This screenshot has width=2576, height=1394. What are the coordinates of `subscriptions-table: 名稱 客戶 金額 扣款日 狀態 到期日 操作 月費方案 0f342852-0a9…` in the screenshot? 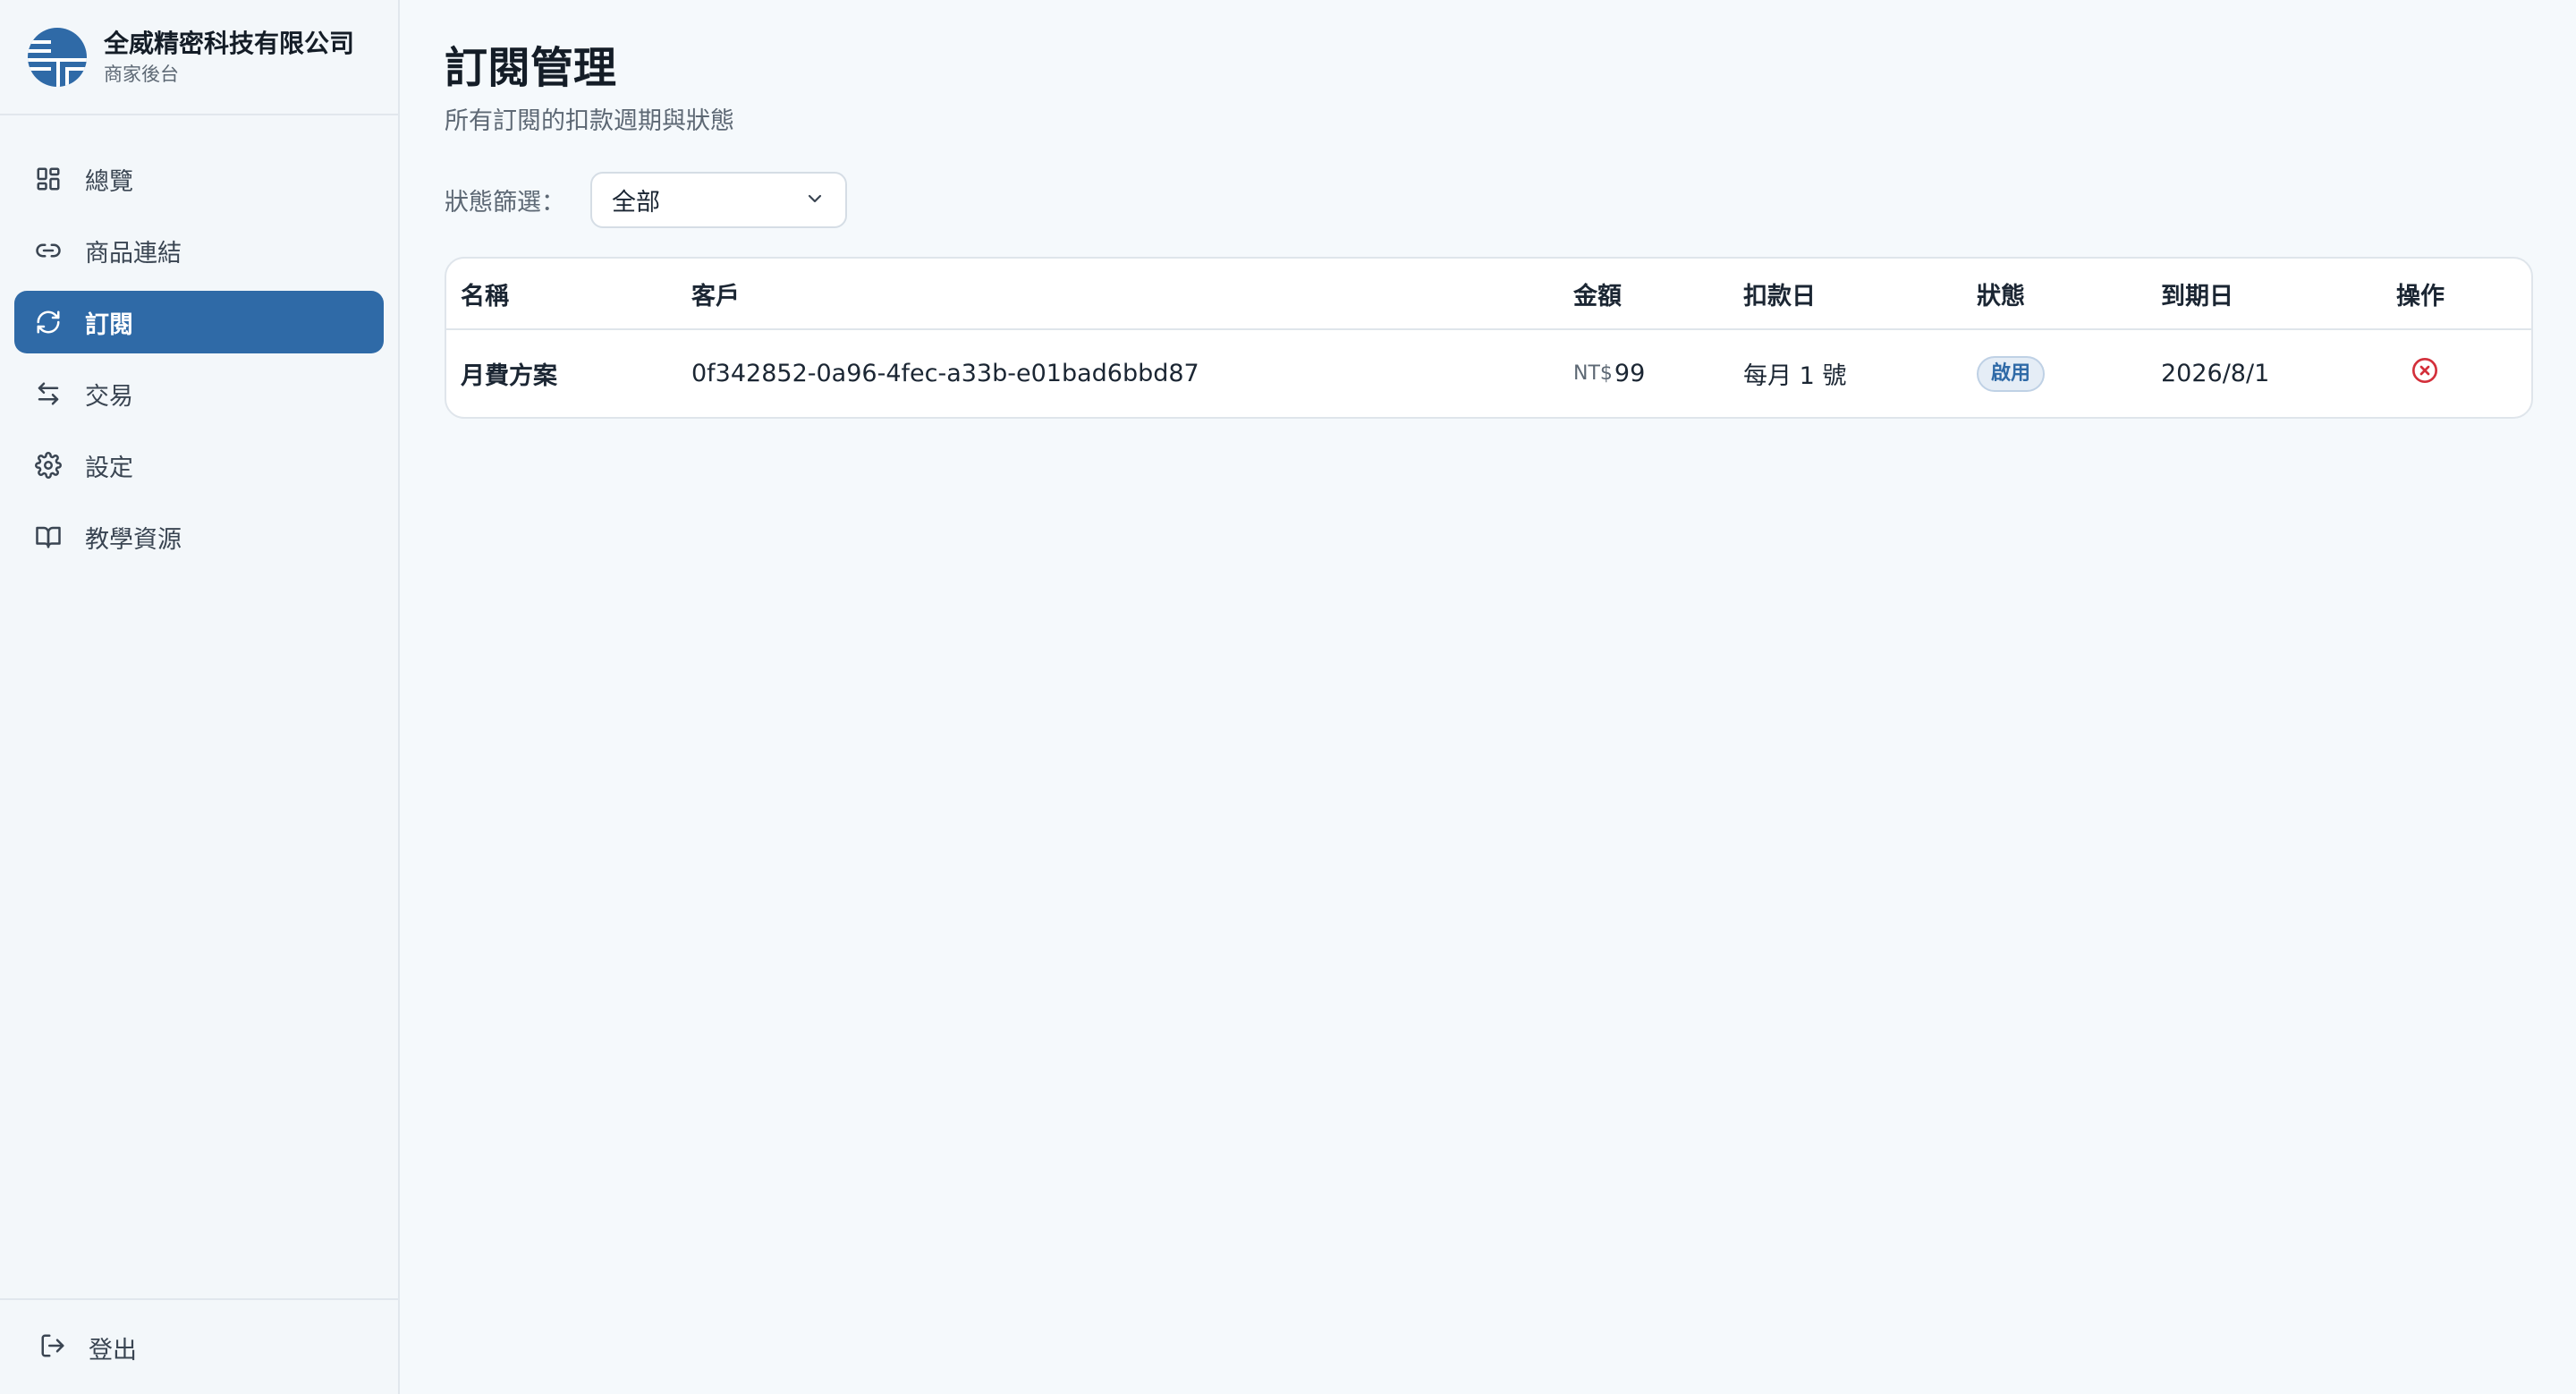 It's located at (1489, 338).